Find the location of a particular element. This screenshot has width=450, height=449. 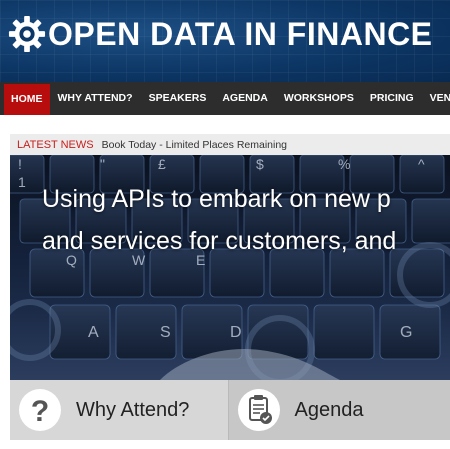

nav-pricing: PRICING is located at coordinates (392, 98).